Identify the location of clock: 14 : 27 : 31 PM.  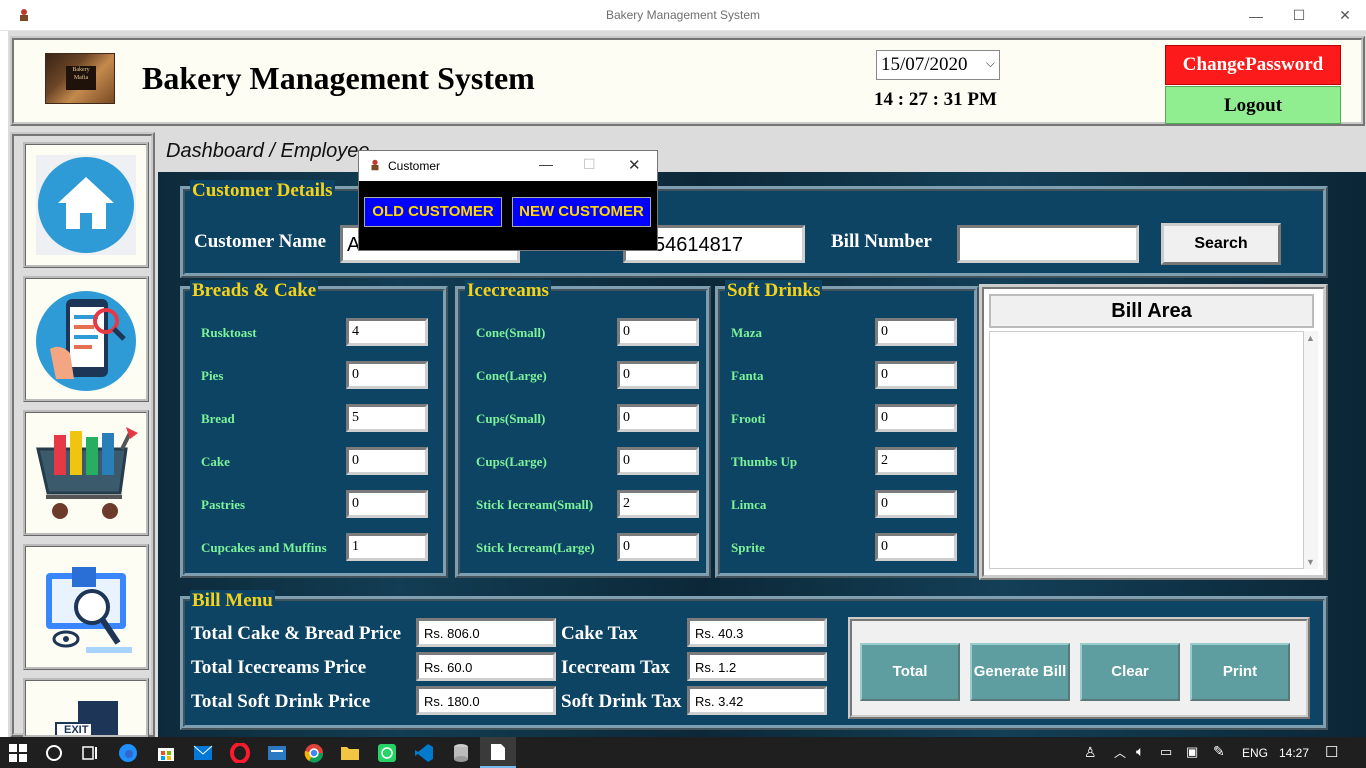
(935, 99).